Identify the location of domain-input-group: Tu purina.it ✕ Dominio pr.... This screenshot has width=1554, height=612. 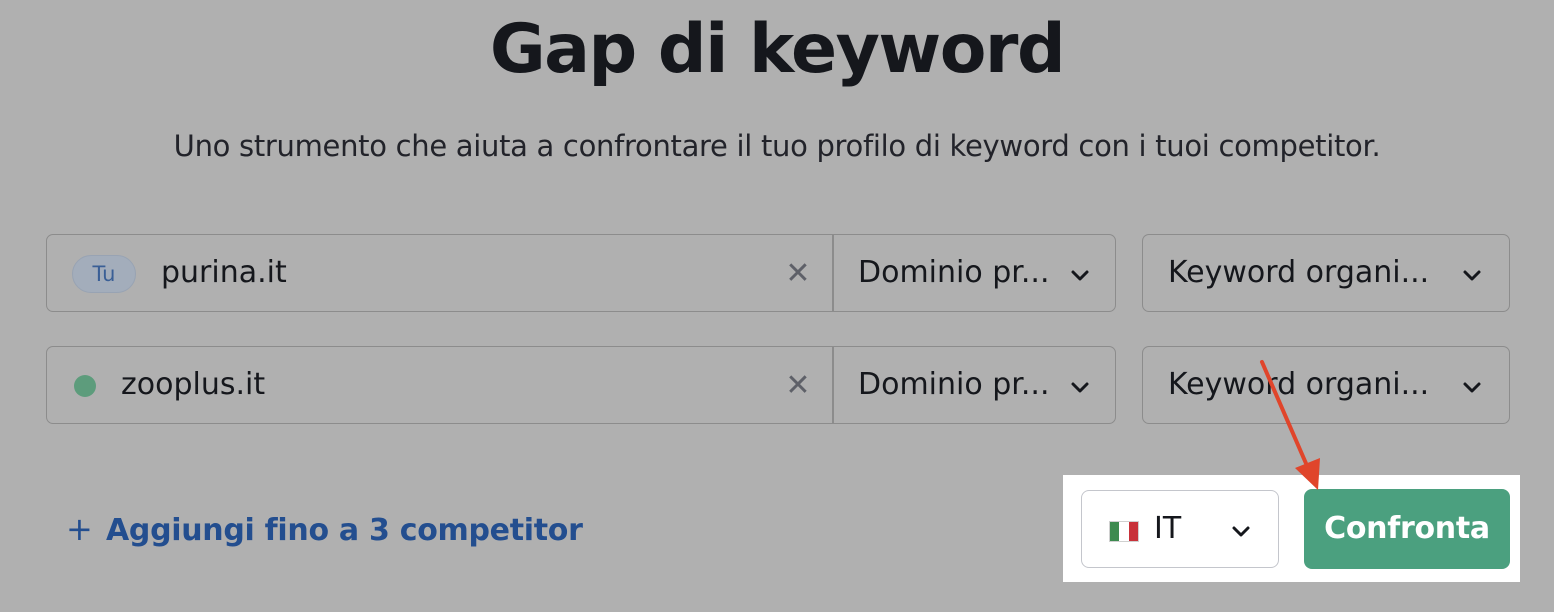
(581, 273).